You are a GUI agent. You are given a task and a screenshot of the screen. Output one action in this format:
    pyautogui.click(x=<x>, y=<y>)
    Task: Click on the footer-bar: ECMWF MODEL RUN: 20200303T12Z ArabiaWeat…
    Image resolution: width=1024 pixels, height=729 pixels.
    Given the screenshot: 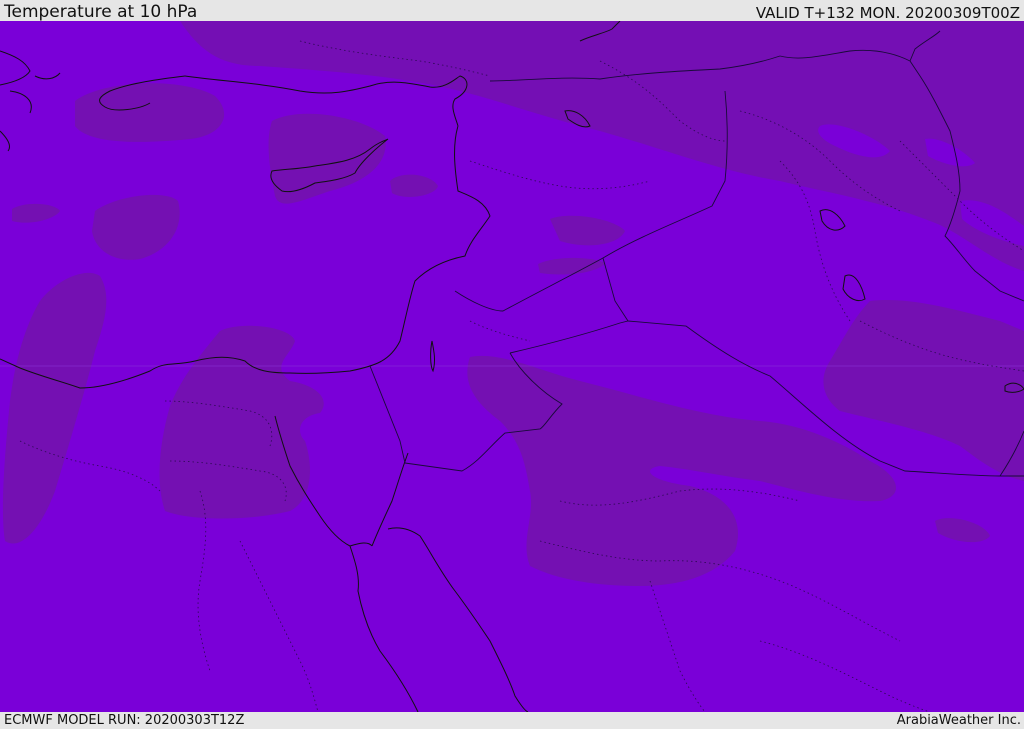 What is the action you would take?
    pyautogui.click(x=512, y=720)
    